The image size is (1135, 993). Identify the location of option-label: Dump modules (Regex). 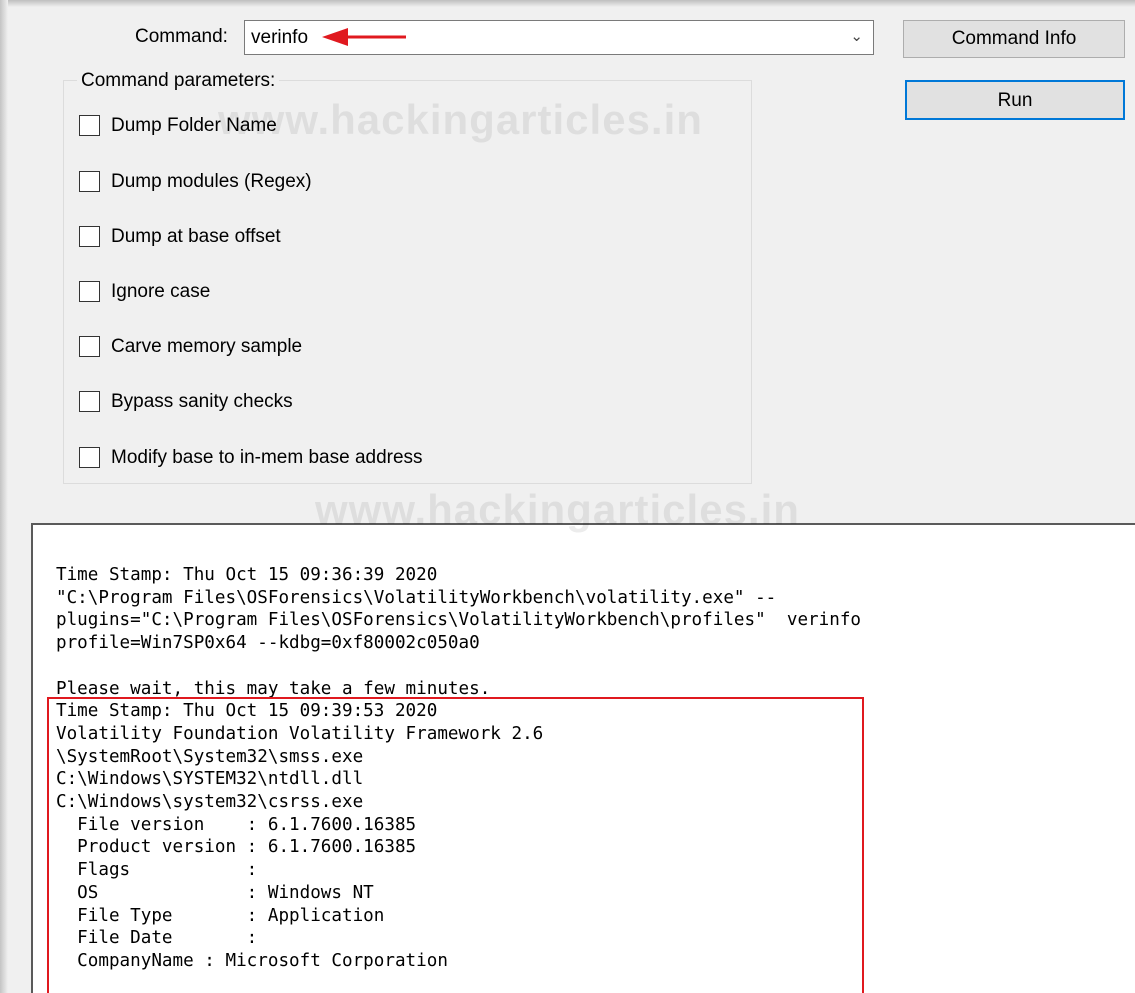
(211, 181).